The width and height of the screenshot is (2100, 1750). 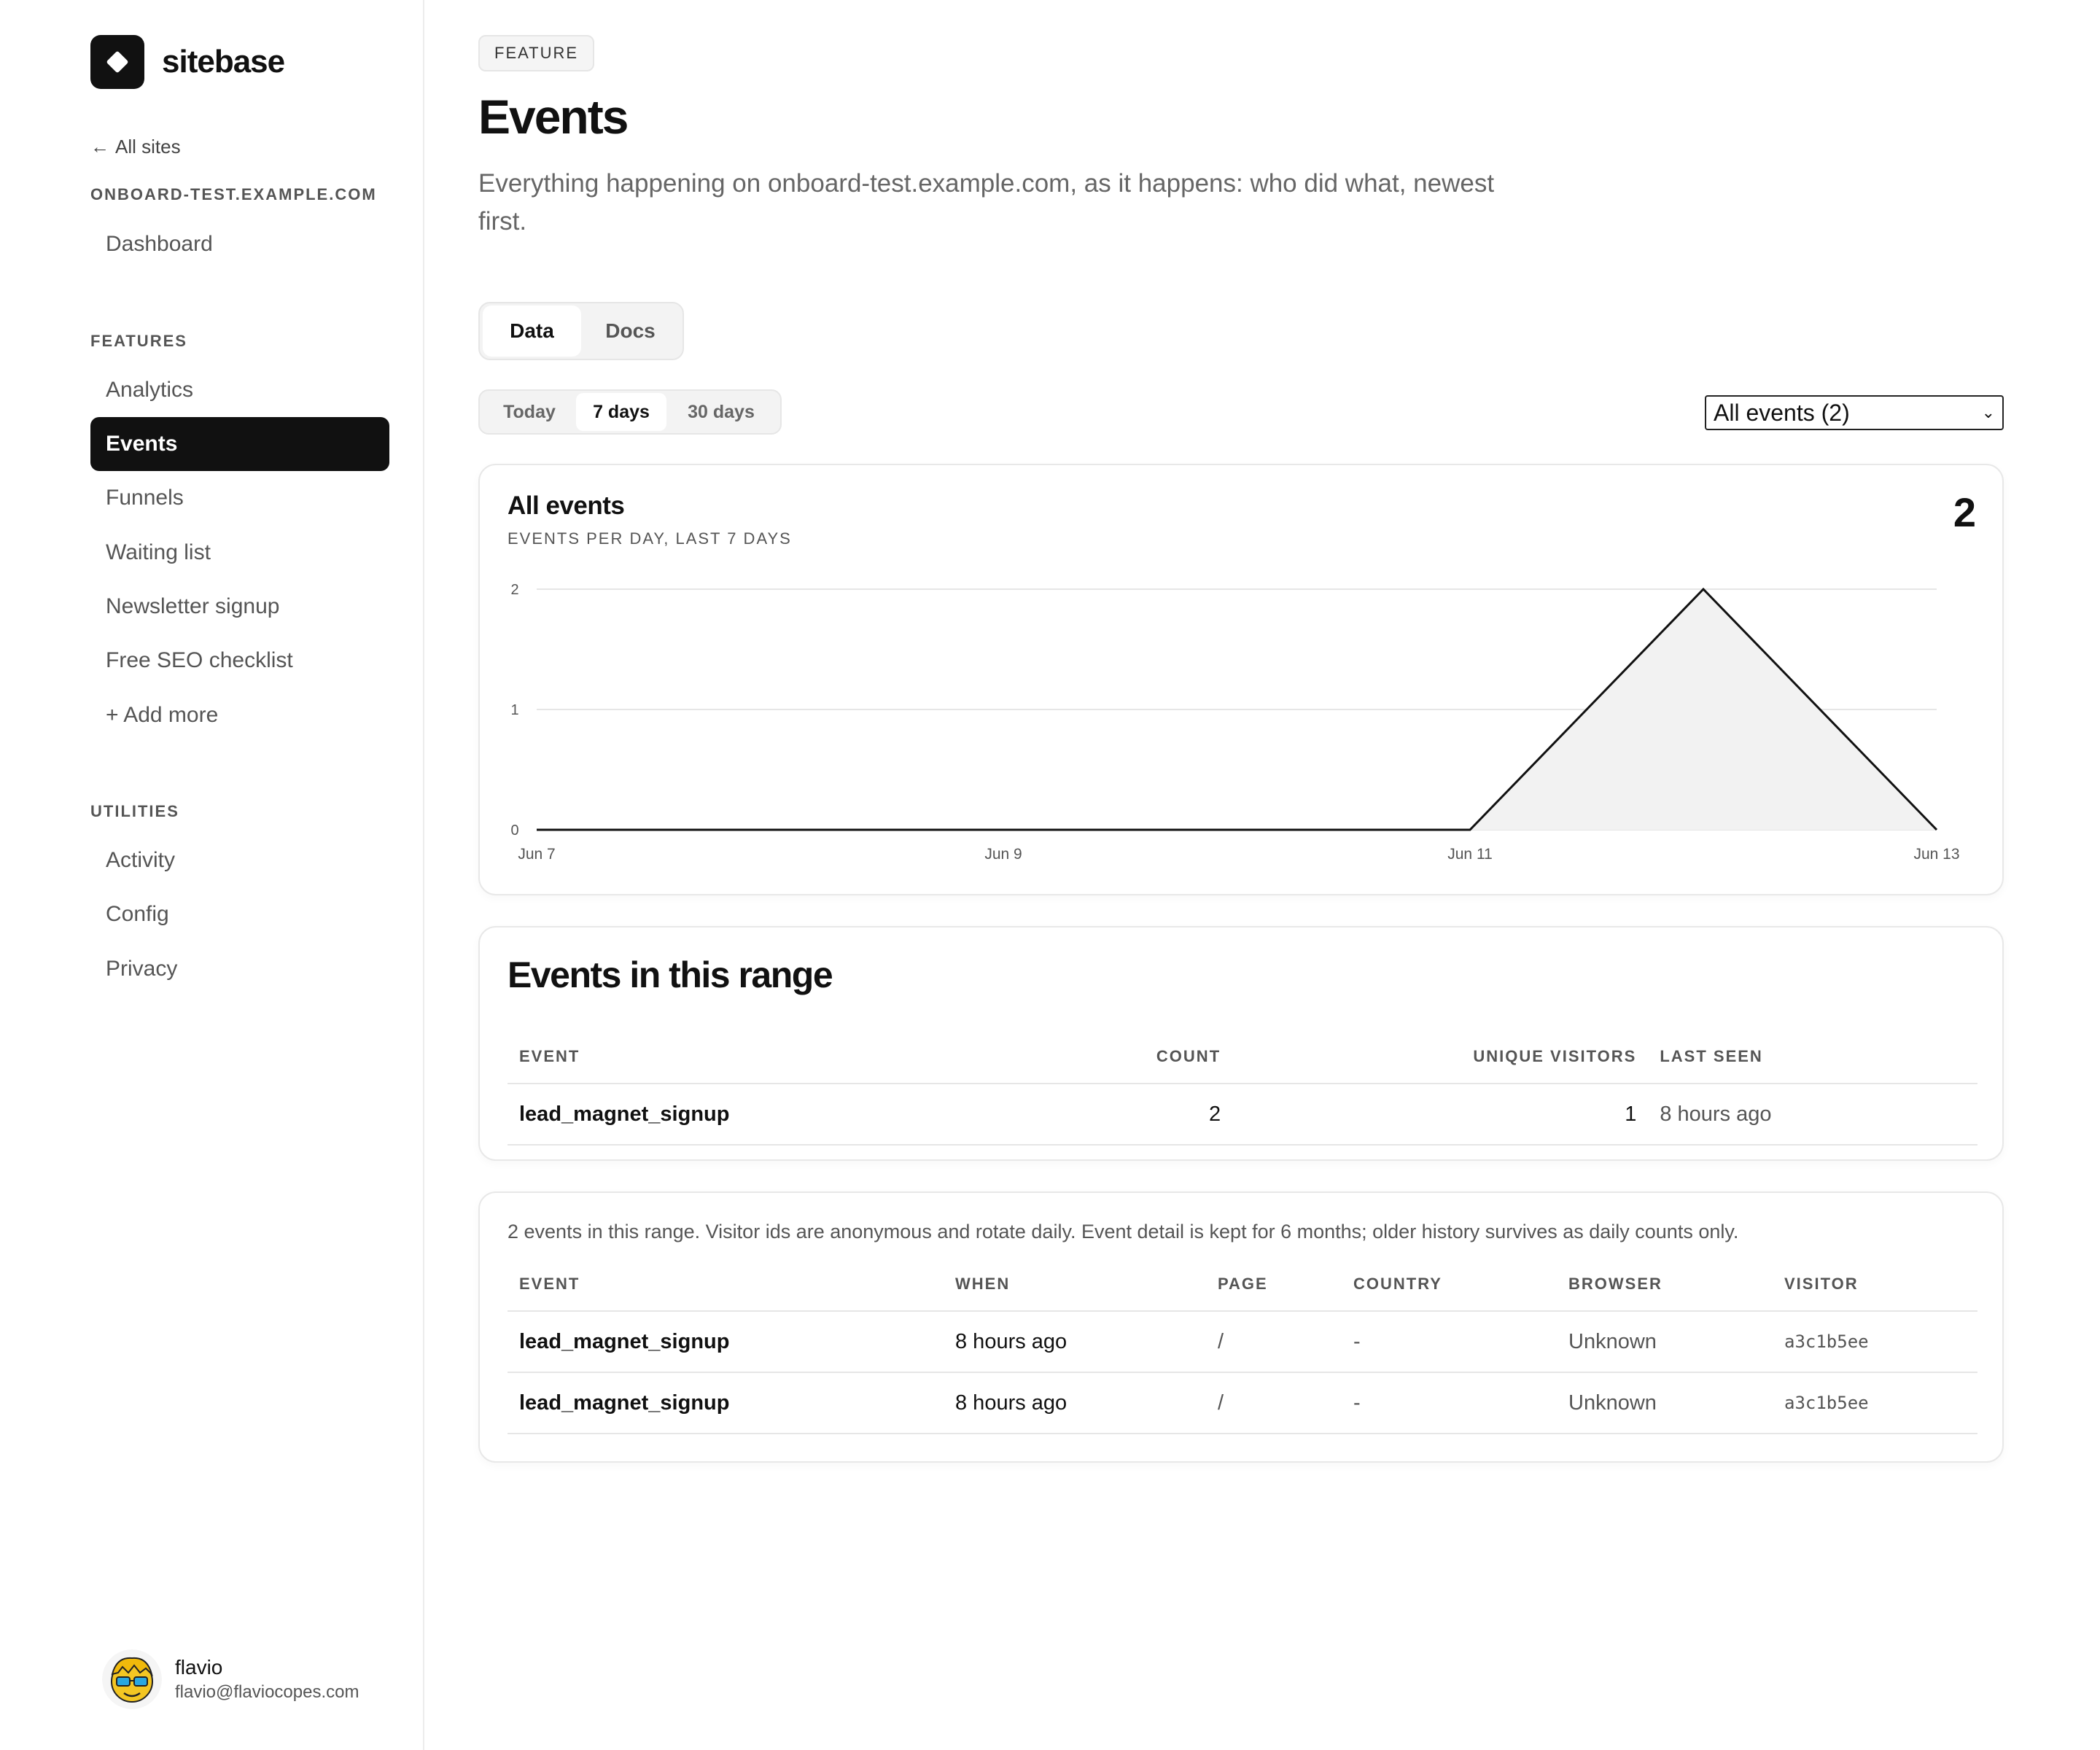 What do you see at coordinates (721, 412) in the screenshot?
I see `range-30-days: 30 days` at bounding box center [721, 412].